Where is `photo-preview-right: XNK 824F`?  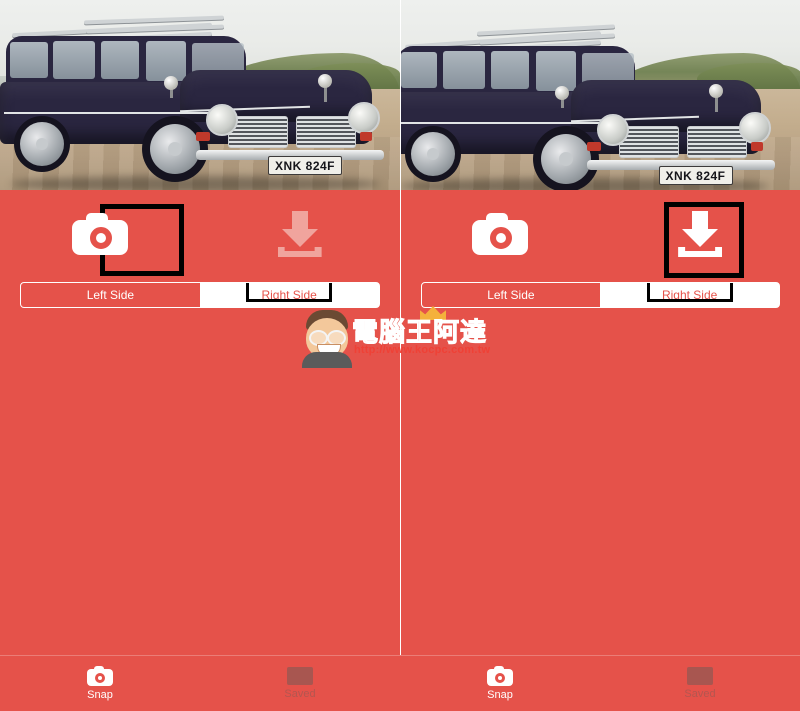
photo-preview-right: XNK 824F is located at coordinates (600, 95).